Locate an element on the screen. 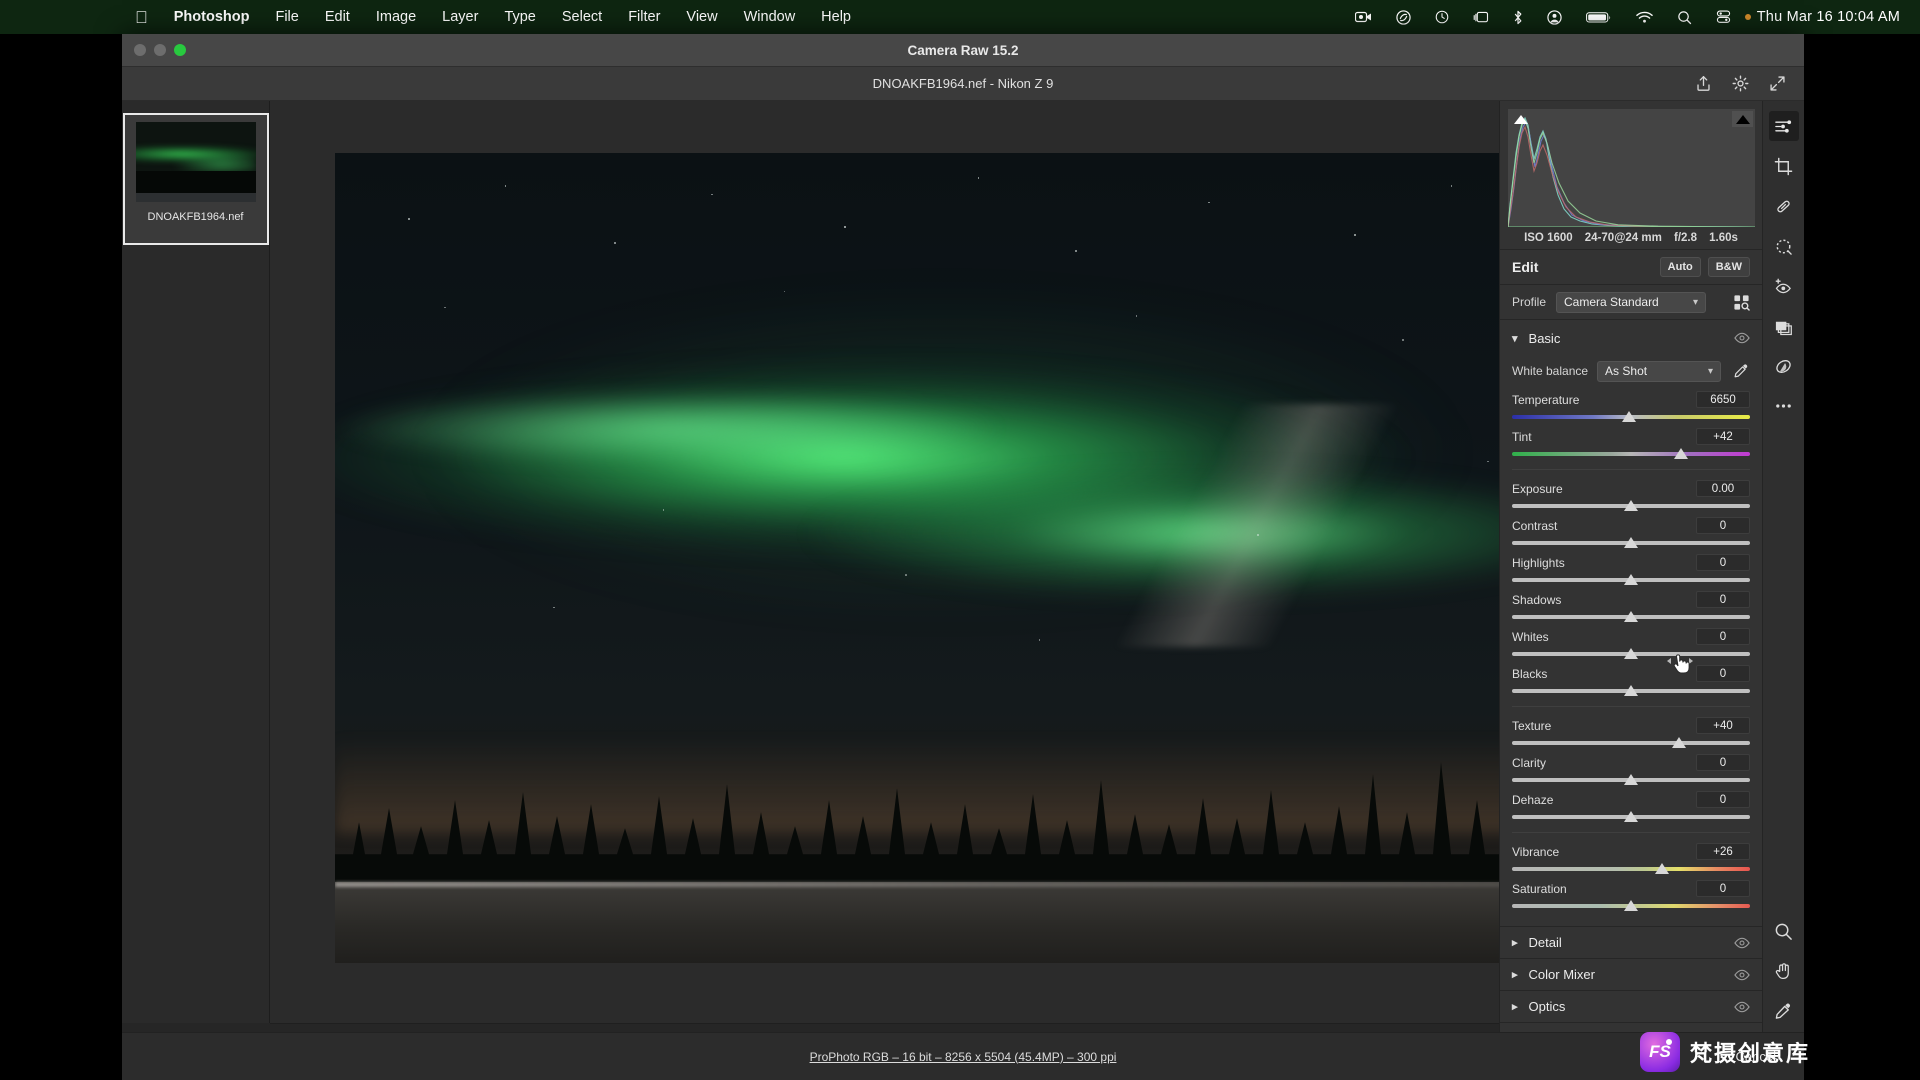 The image size is (1920, 1080). slider-value: +40 is located at coordinates (1723, 725).